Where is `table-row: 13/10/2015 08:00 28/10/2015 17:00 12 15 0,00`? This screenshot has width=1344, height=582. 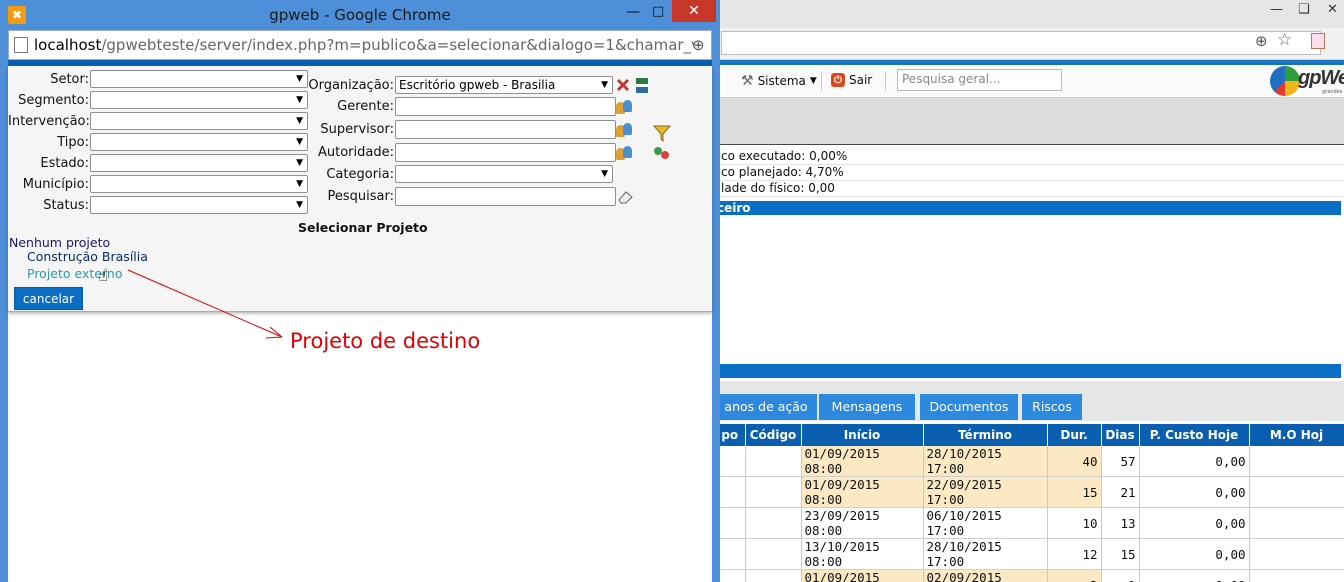
table-row: 13/10/2015 08:00 28/10/2015 17:00 12 15 0,00 is located at coordinates (1029, 554).